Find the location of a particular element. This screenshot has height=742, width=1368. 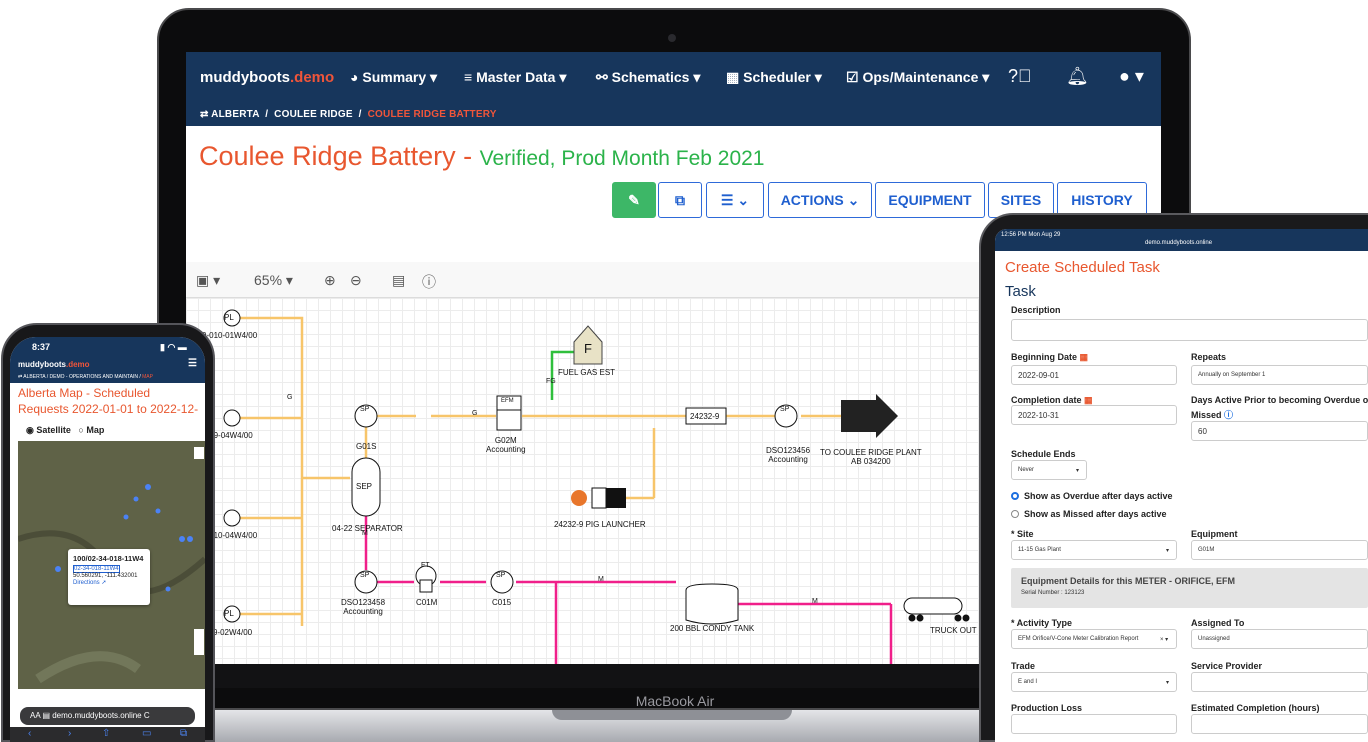

layout-toggle-icon: ▣ ▾ is located at coordinates (208, 280).